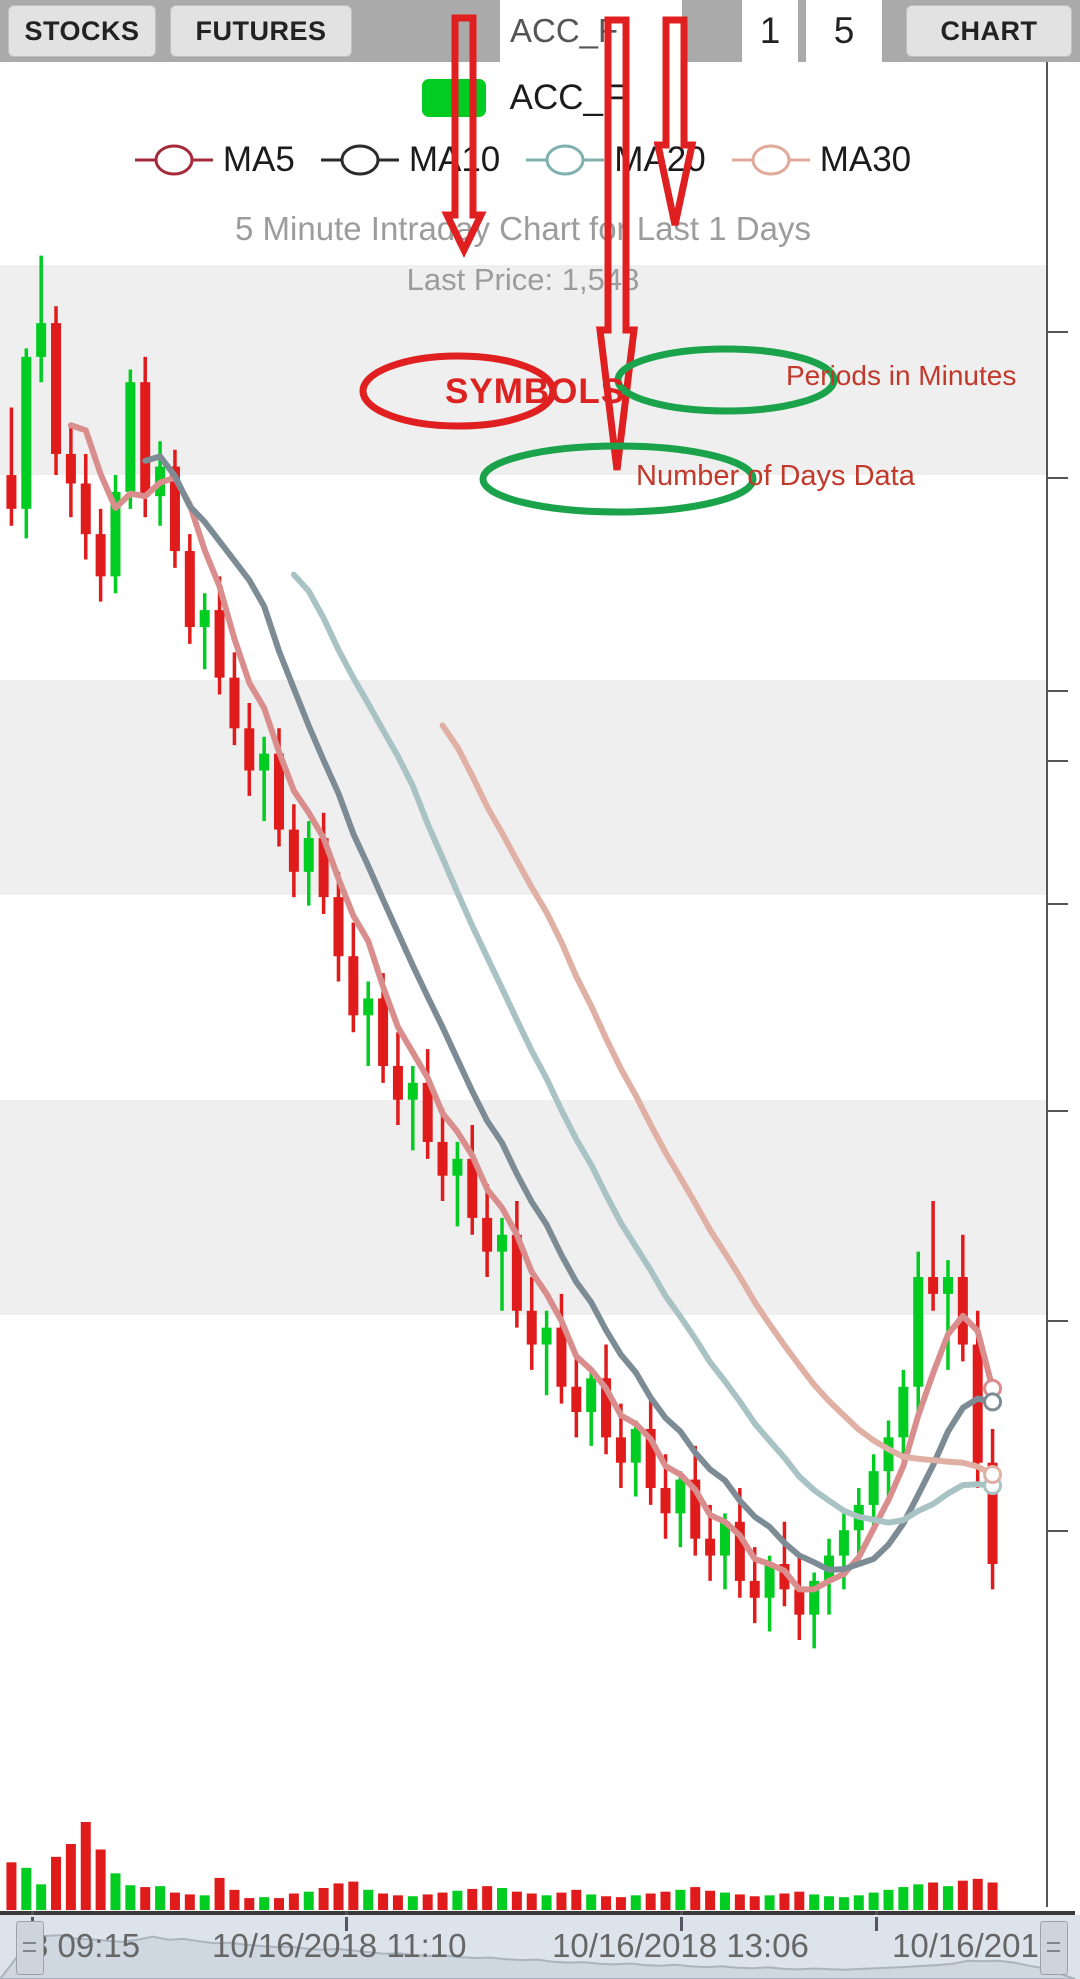 The image size is (1080, 1979). Describe the element at coordinates (591, 31) in the screenshot. I see `symbol-input` at that location.